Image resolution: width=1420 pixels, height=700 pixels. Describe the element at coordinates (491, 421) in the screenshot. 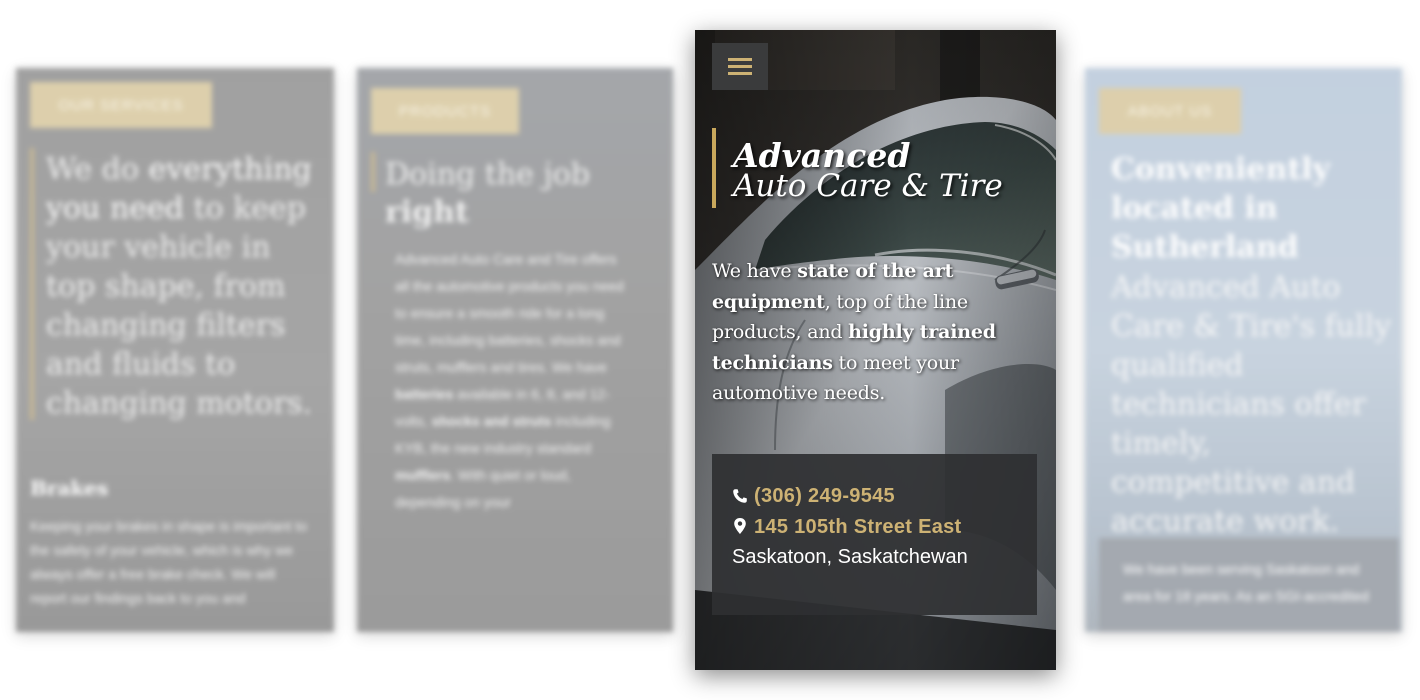

I see `products-body-bold: shocks and struts` at that location.